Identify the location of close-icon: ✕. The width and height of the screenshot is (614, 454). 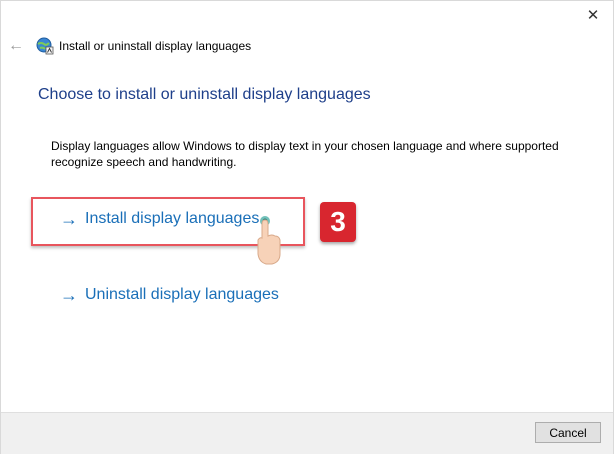
(593, 15).